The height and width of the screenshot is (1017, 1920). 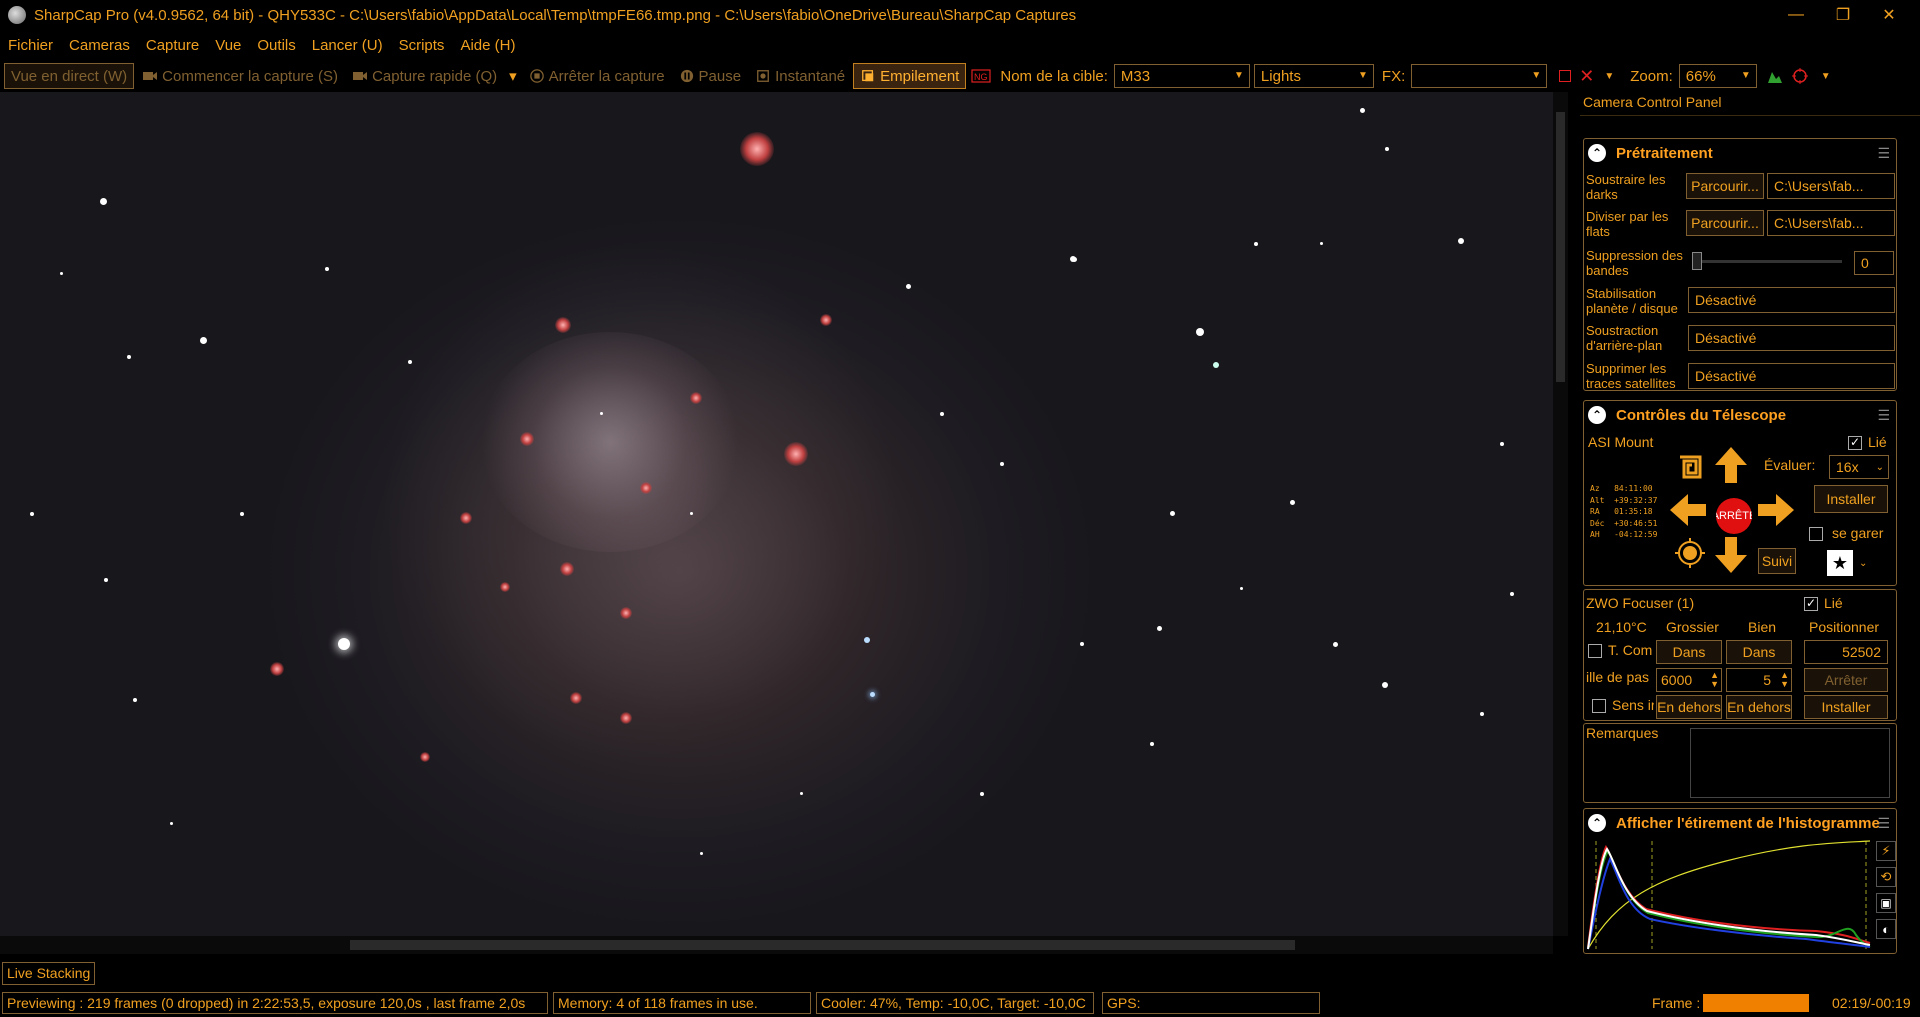 What do you see at coordinates (1689, 707) in the screenshot?
I see `coarse-out-button: En dehors` at bounding box center [1689, 707].